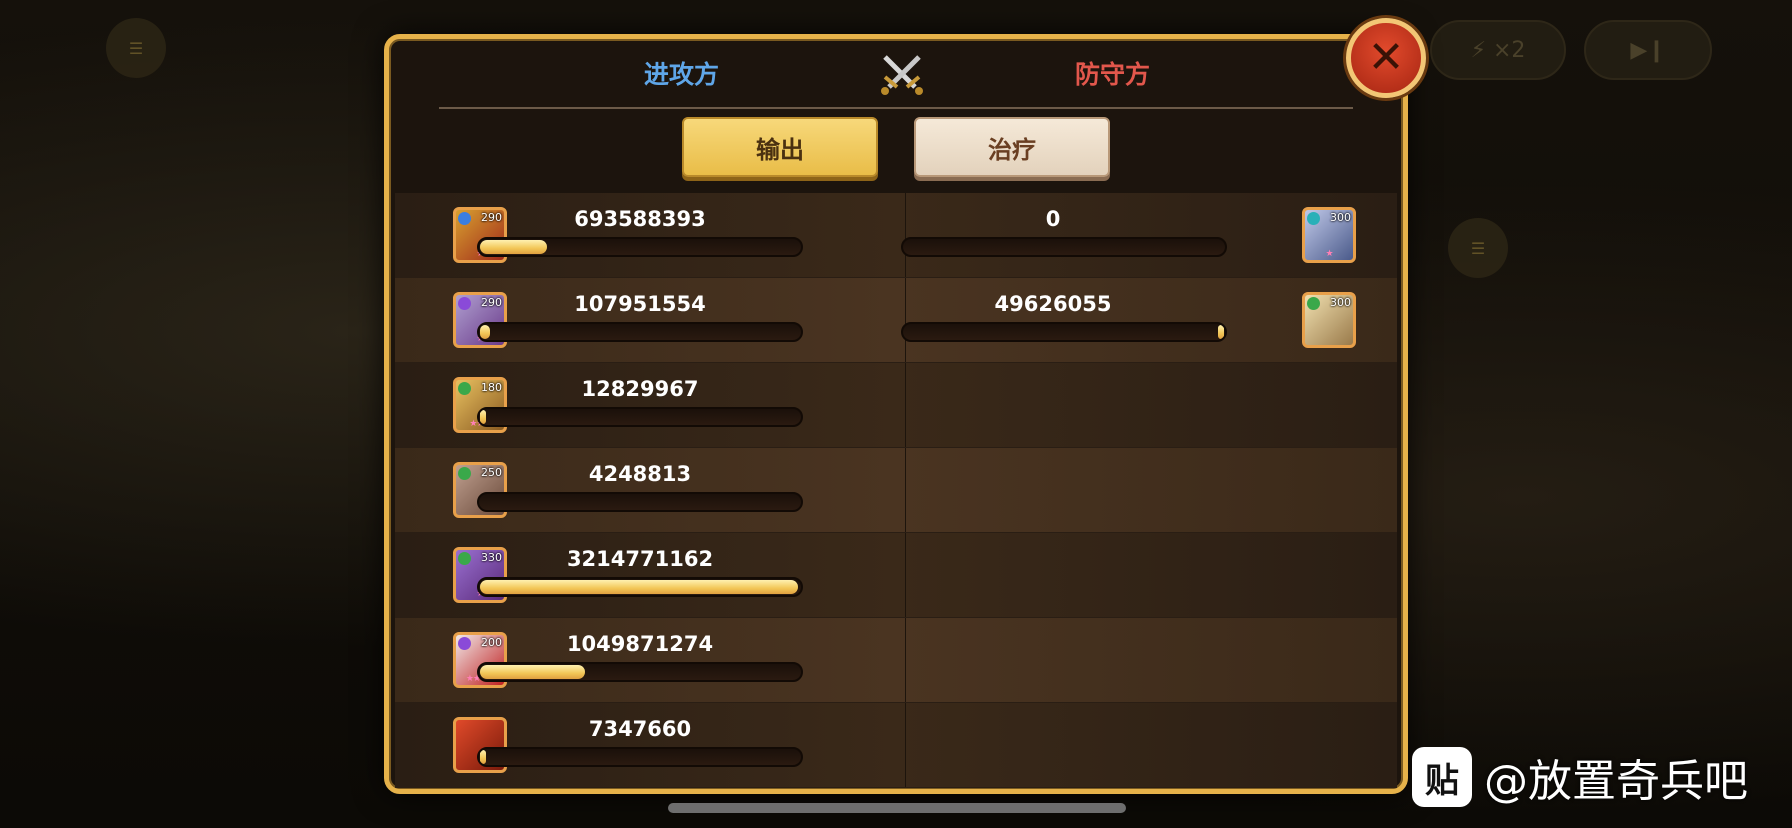  I want to click on defender-damage-value: 49626055, so click(1053, 304).